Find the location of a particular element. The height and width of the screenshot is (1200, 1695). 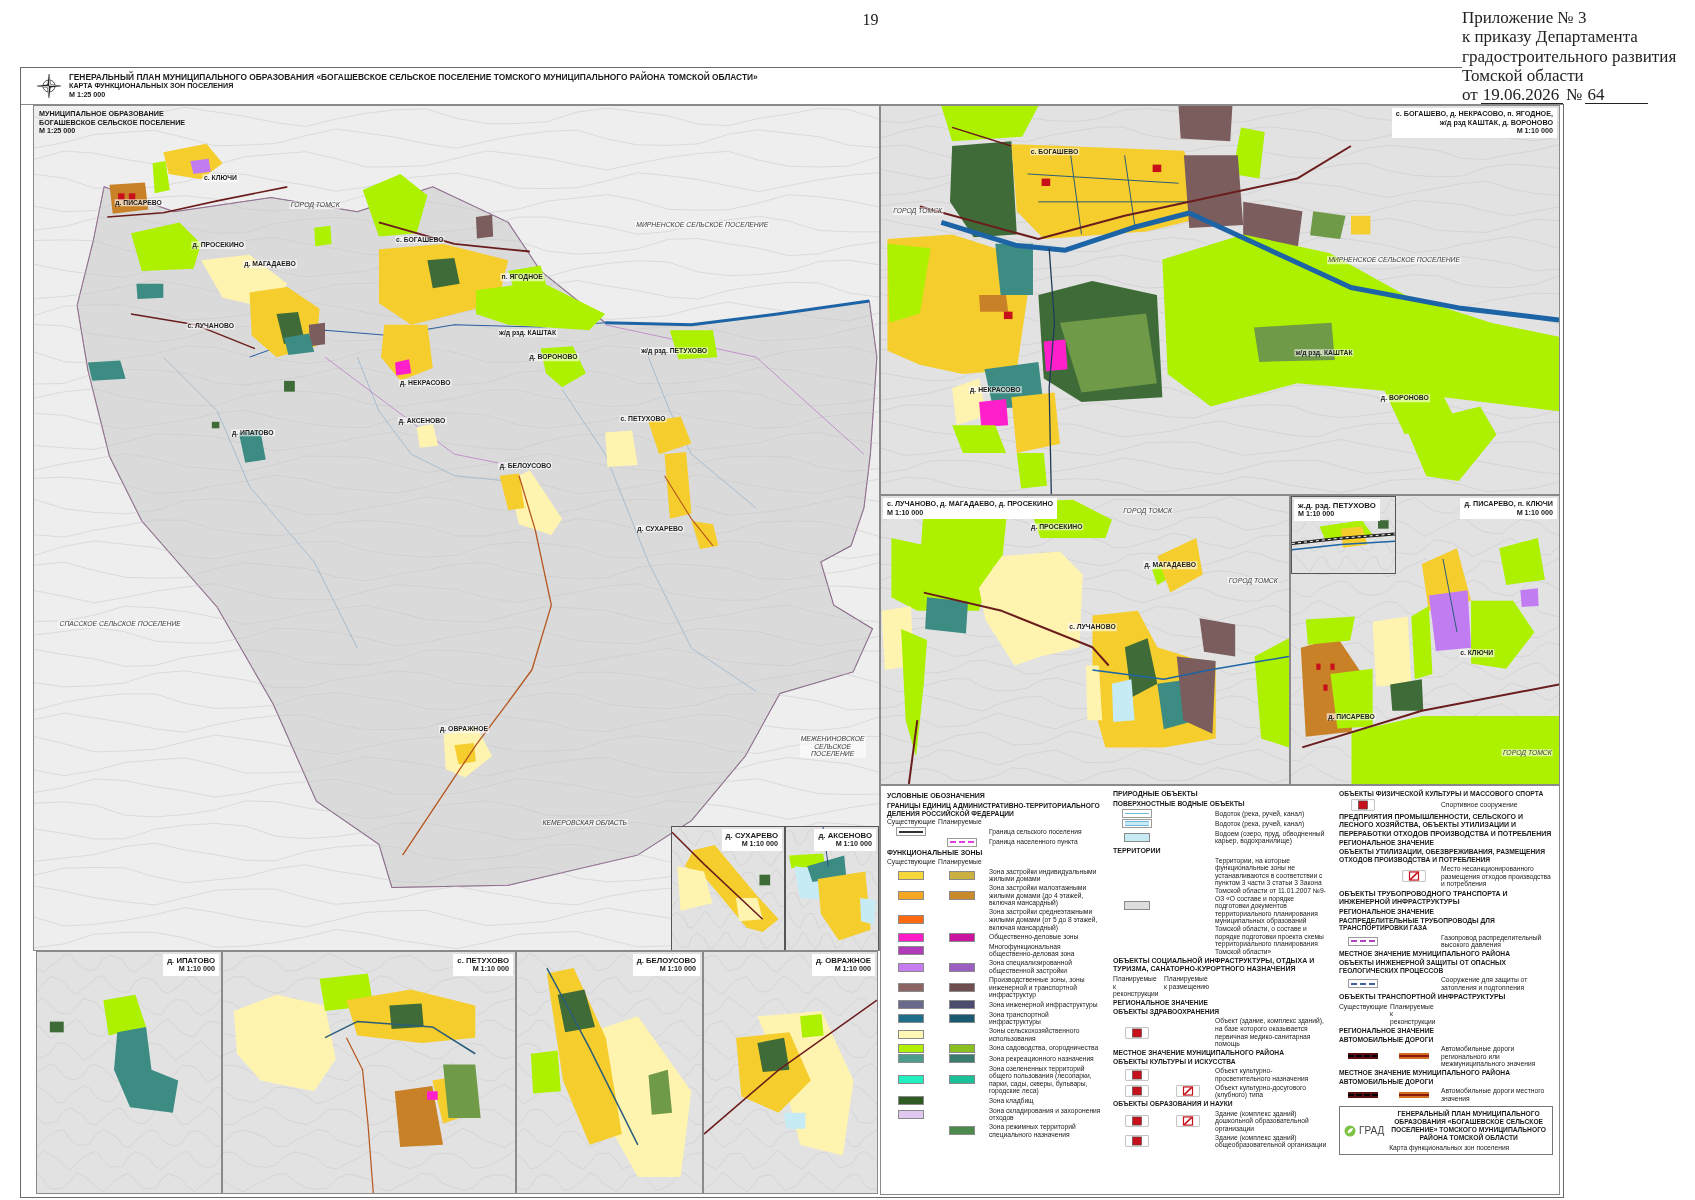

logo-text: ГРАД is located at coordinates (1372, 1131).